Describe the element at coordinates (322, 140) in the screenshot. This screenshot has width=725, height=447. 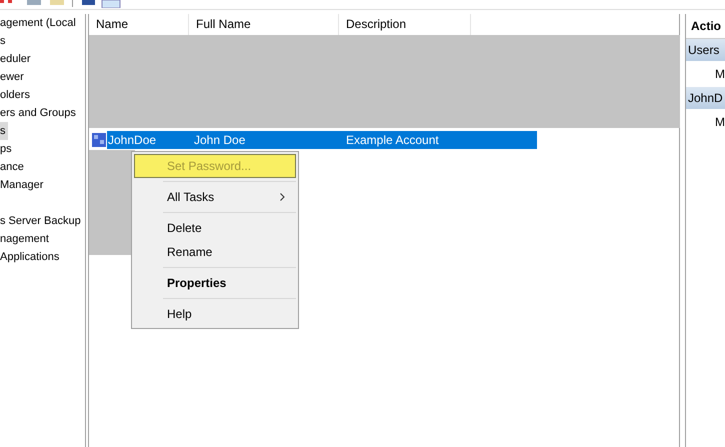
I see `table-row: JohnDoe John Doe Example Account` at that location.